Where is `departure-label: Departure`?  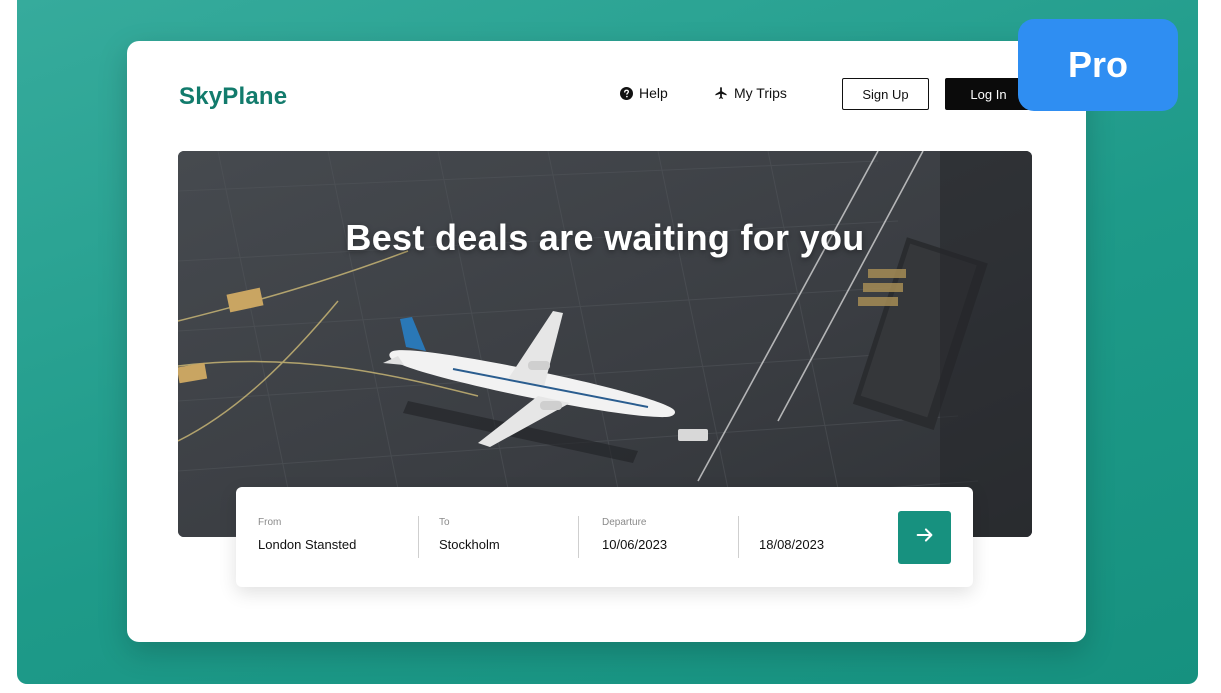
departure-label: Departure is located at coordinates (624, 522).